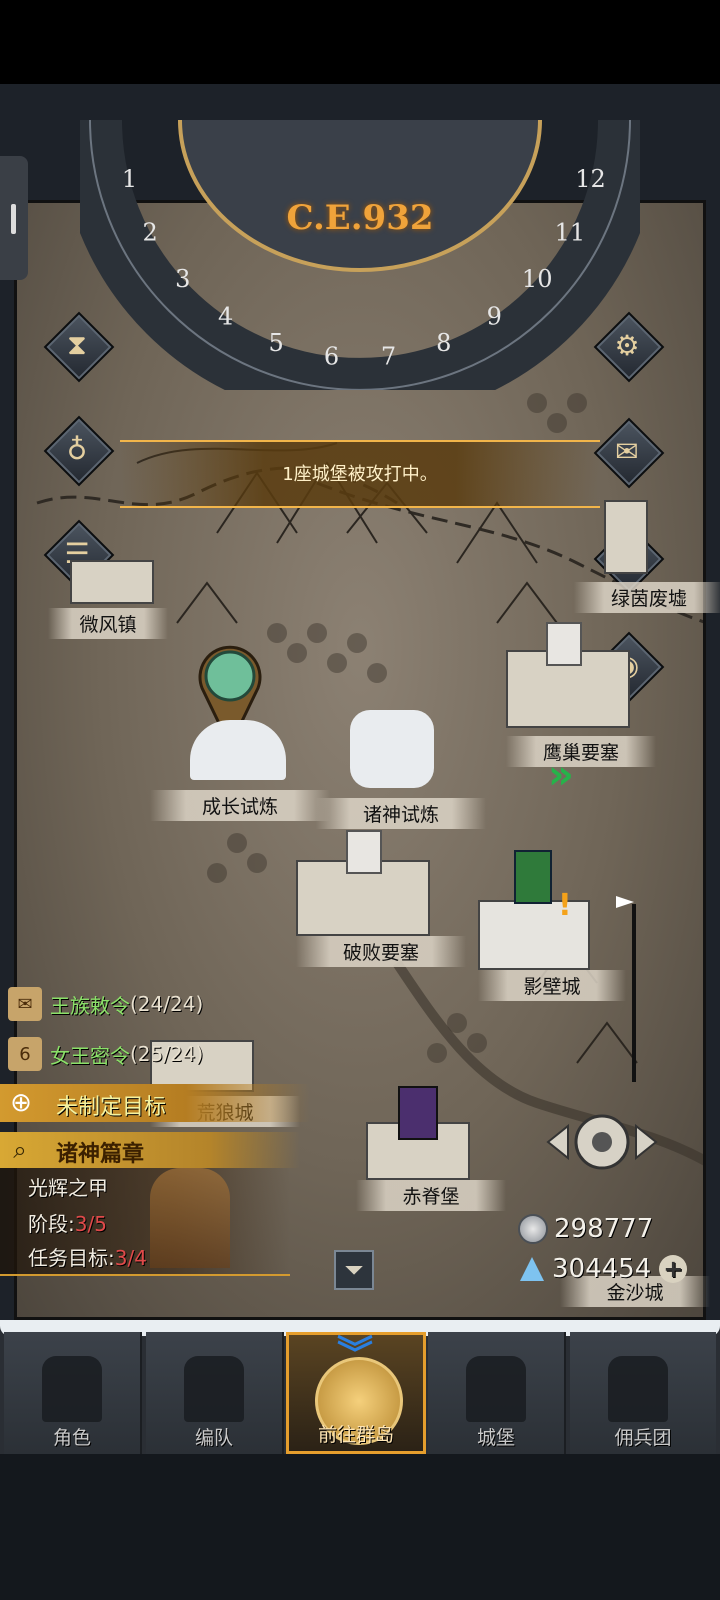  I want to click on zoom-slider, so click(627, 991).